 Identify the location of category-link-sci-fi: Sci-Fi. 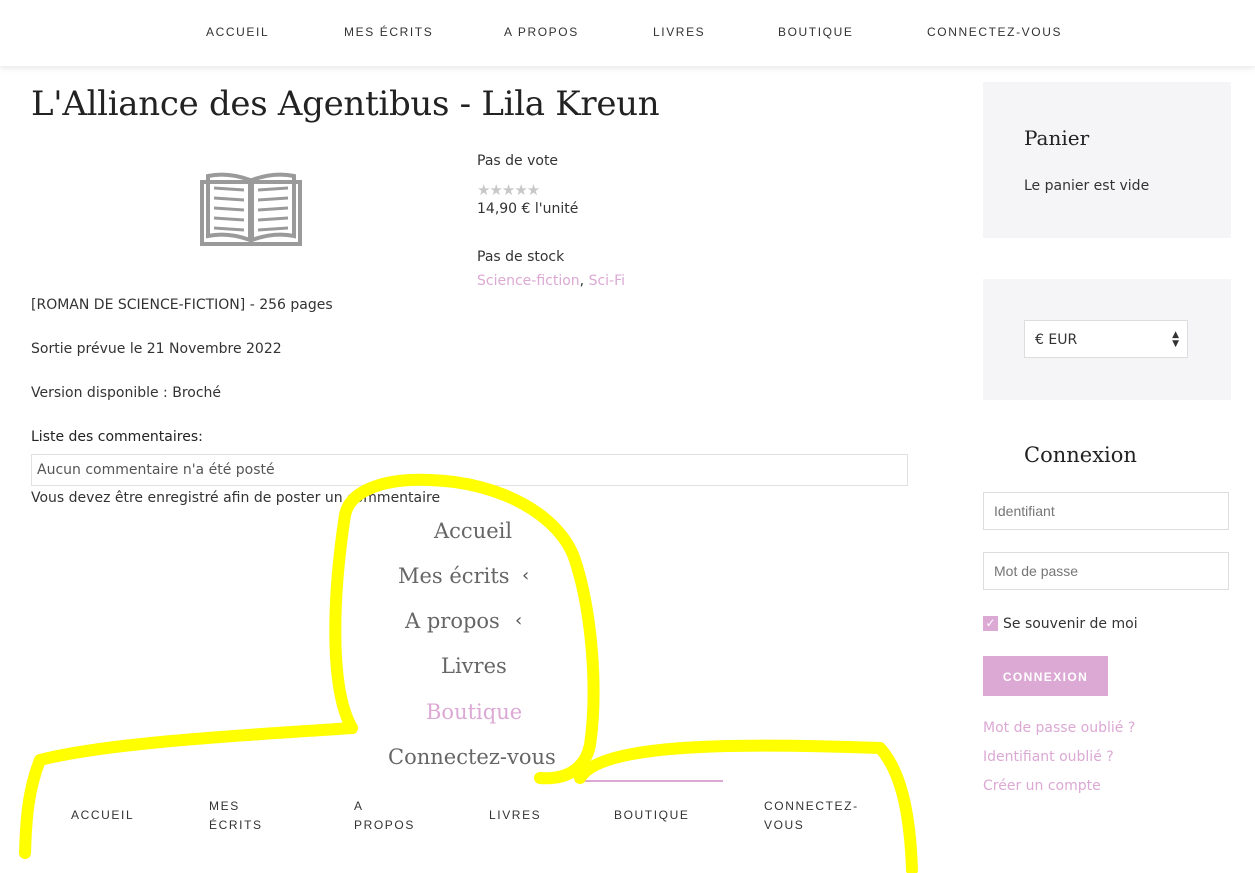
(607, 281).